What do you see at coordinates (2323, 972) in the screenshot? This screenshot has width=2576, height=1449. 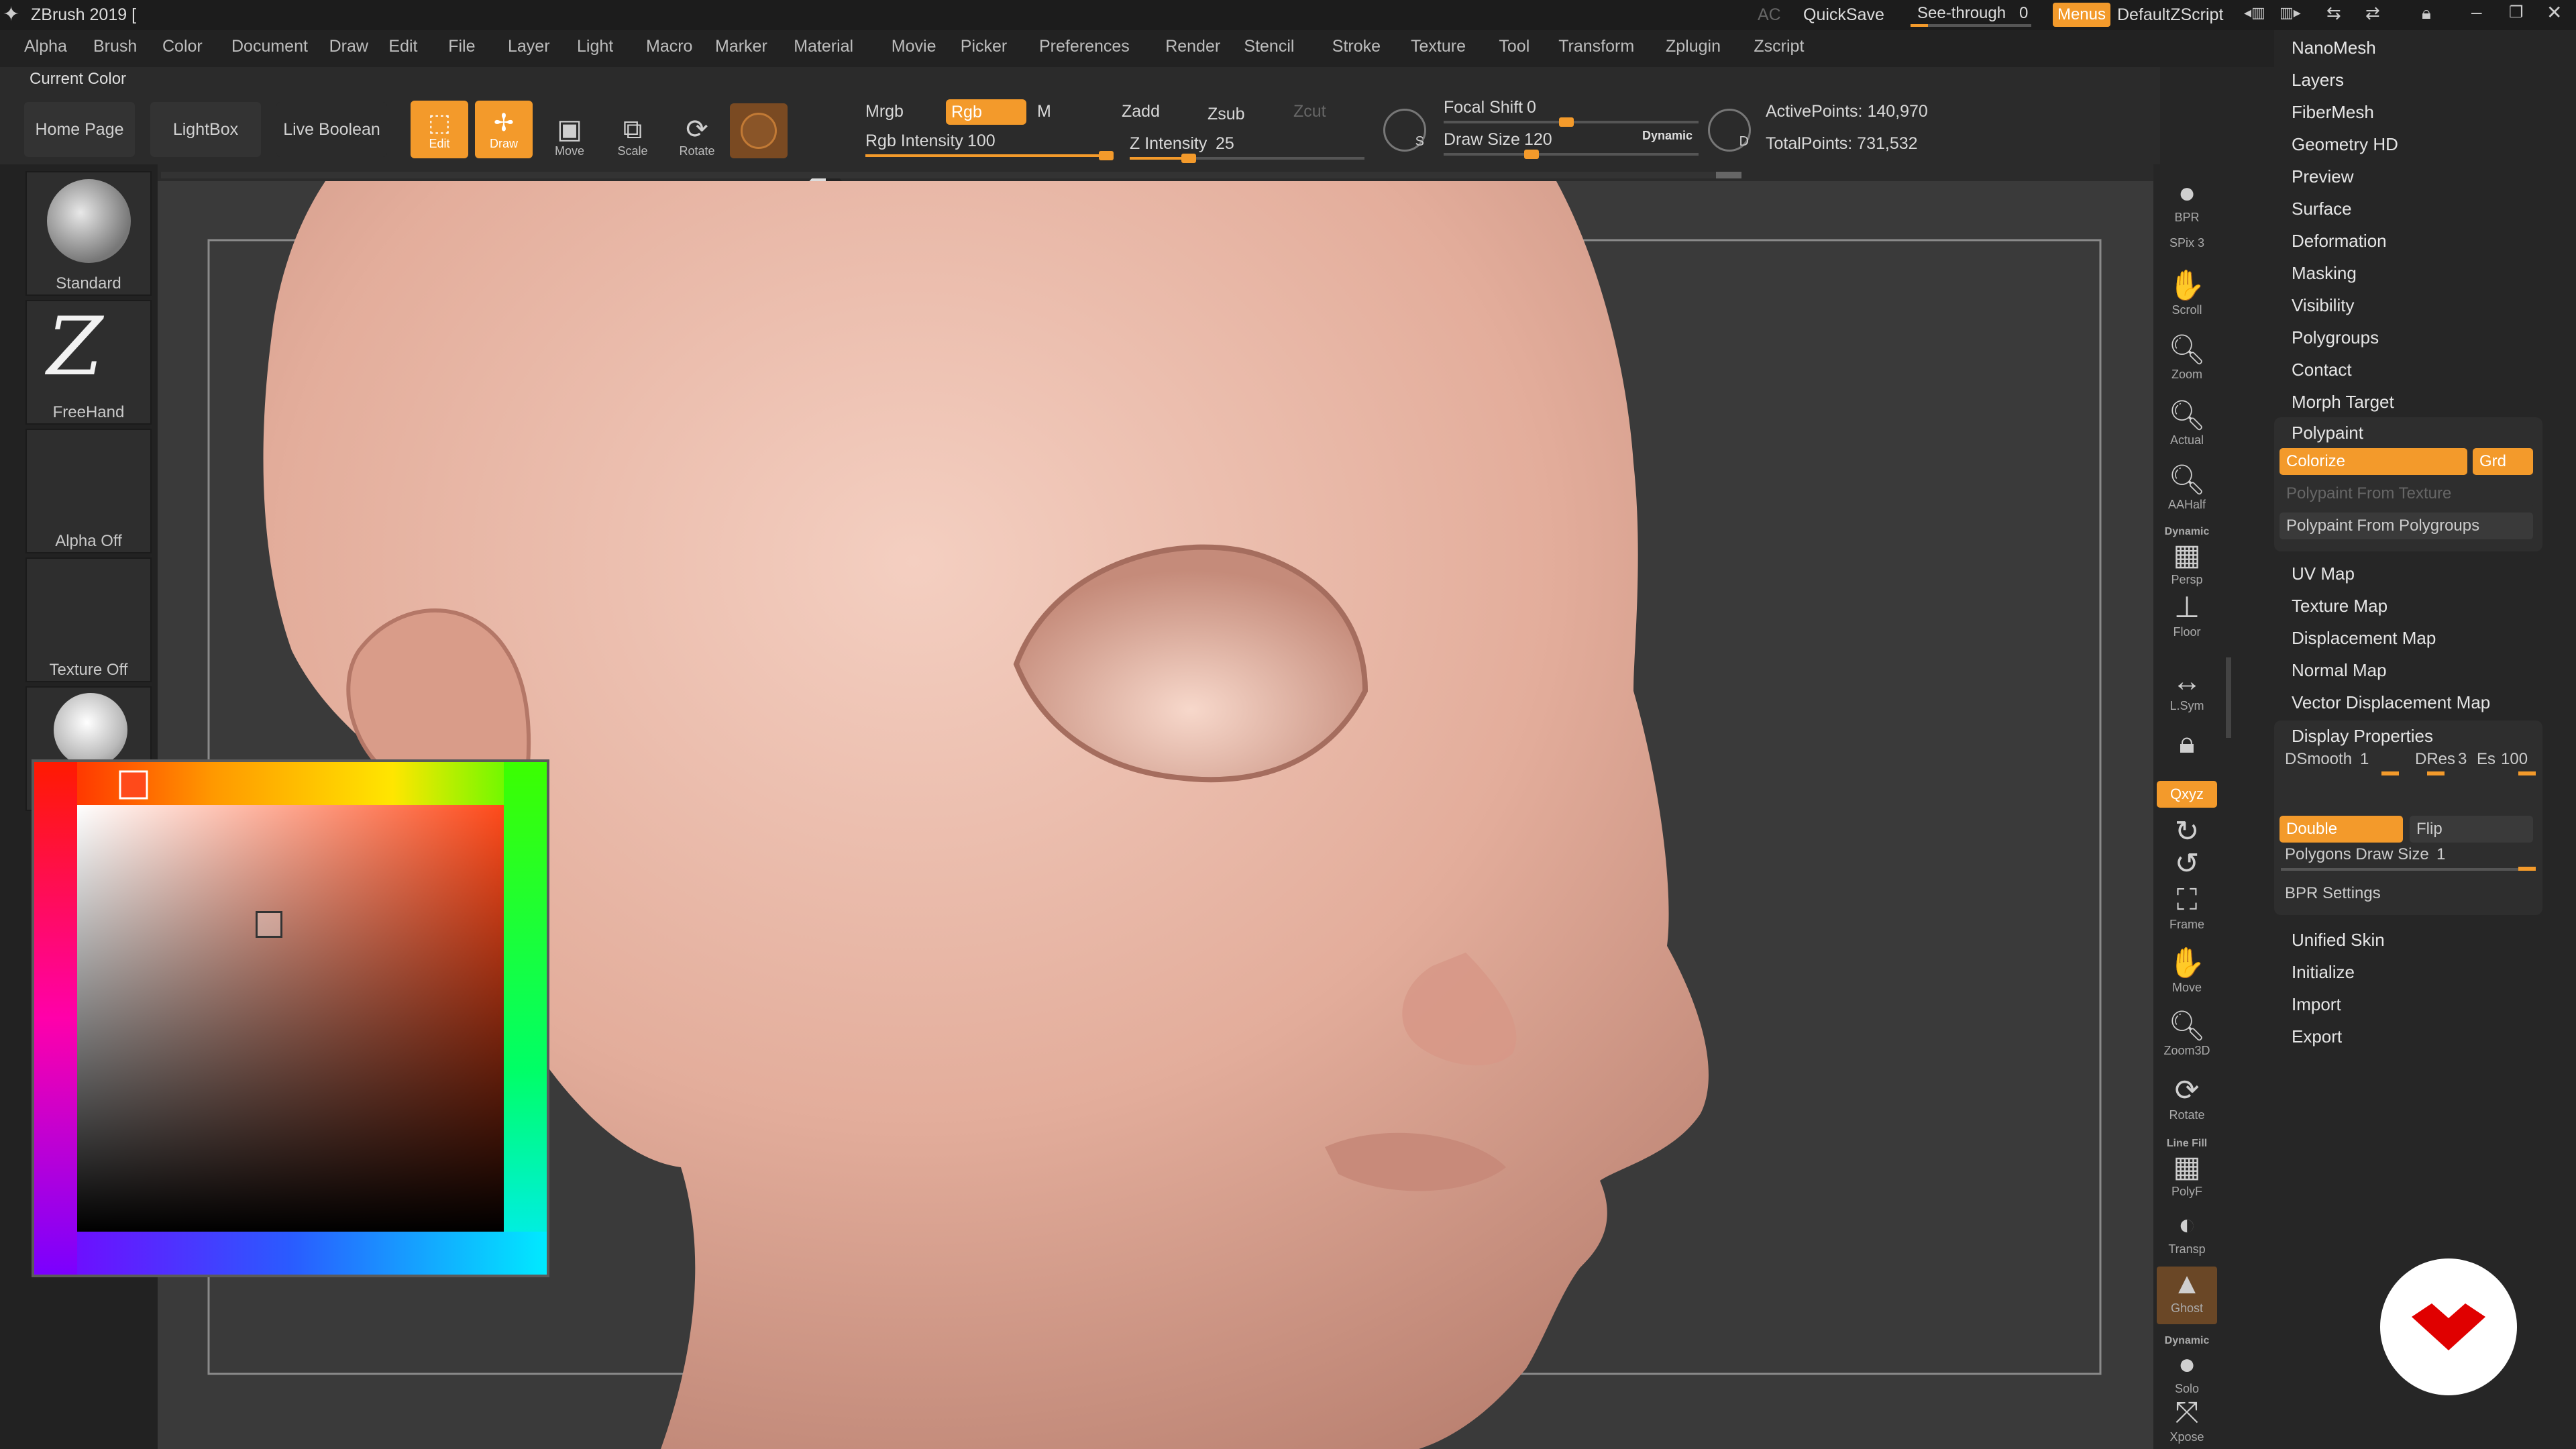 I see `palette-initialize: Initialize` at bounding box center [2323, 972].